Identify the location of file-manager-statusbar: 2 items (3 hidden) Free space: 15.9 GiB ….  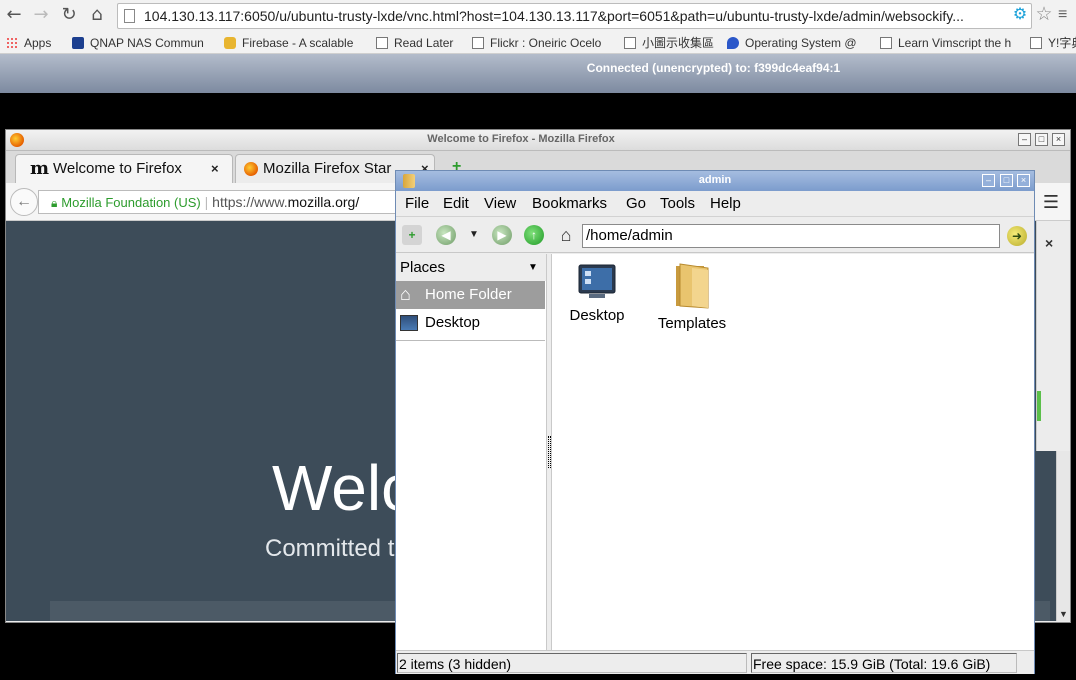
(715, 662).